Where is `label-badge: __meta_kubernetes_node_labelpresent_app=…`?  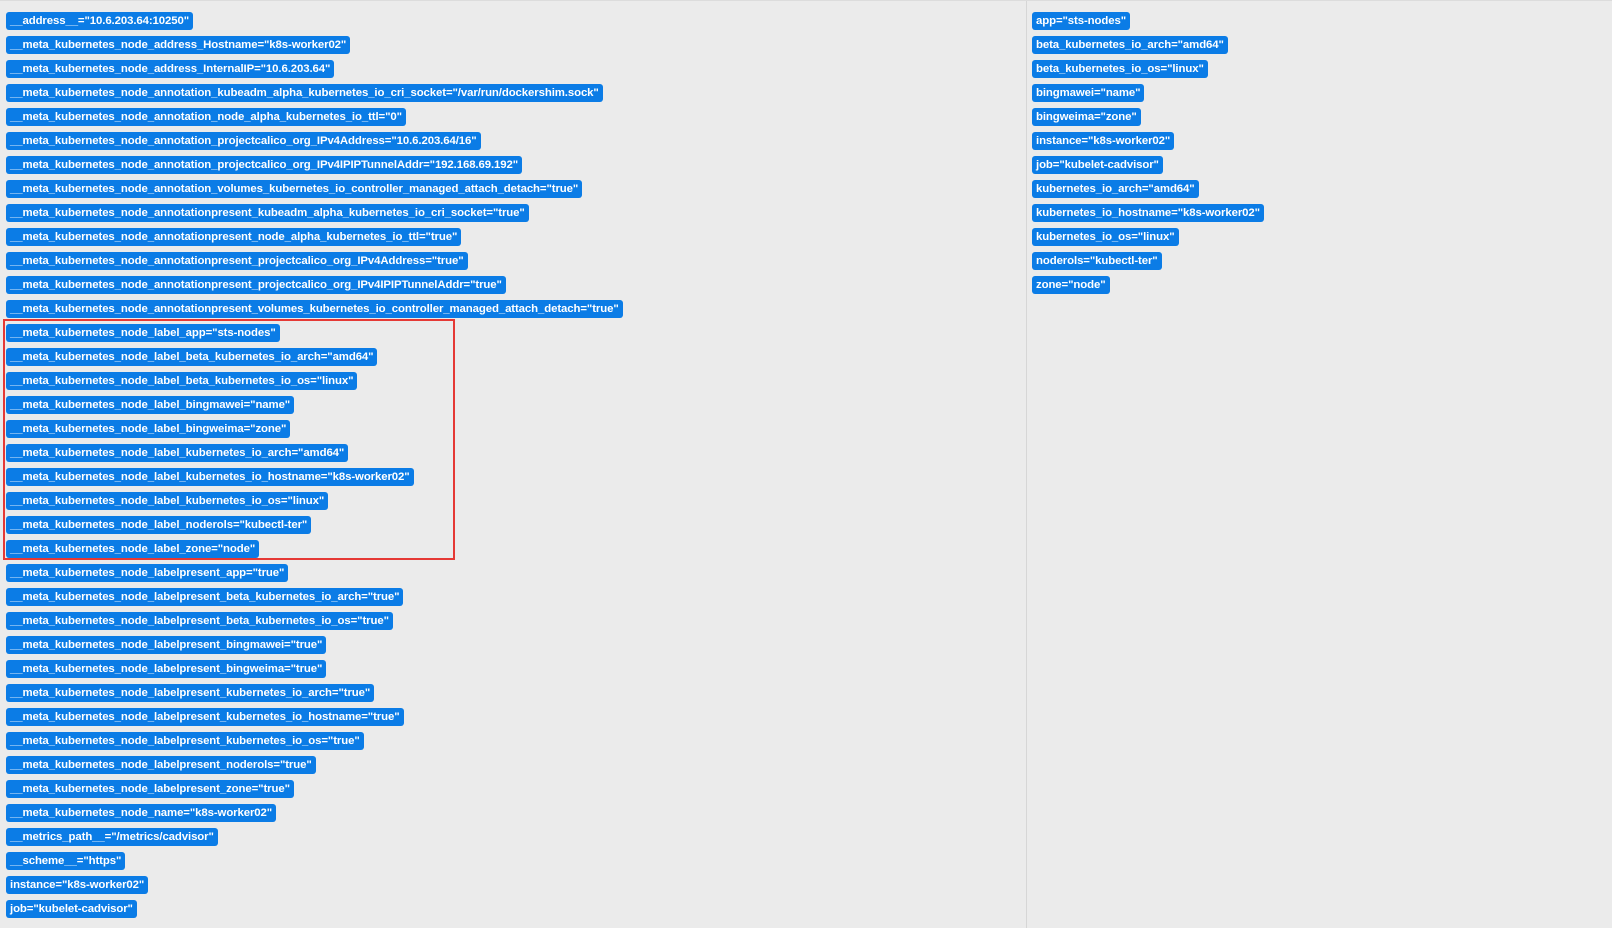 label-badge: __meta_kubernetes_node_labelpresent_app=… is located at coordinates (147, 573).